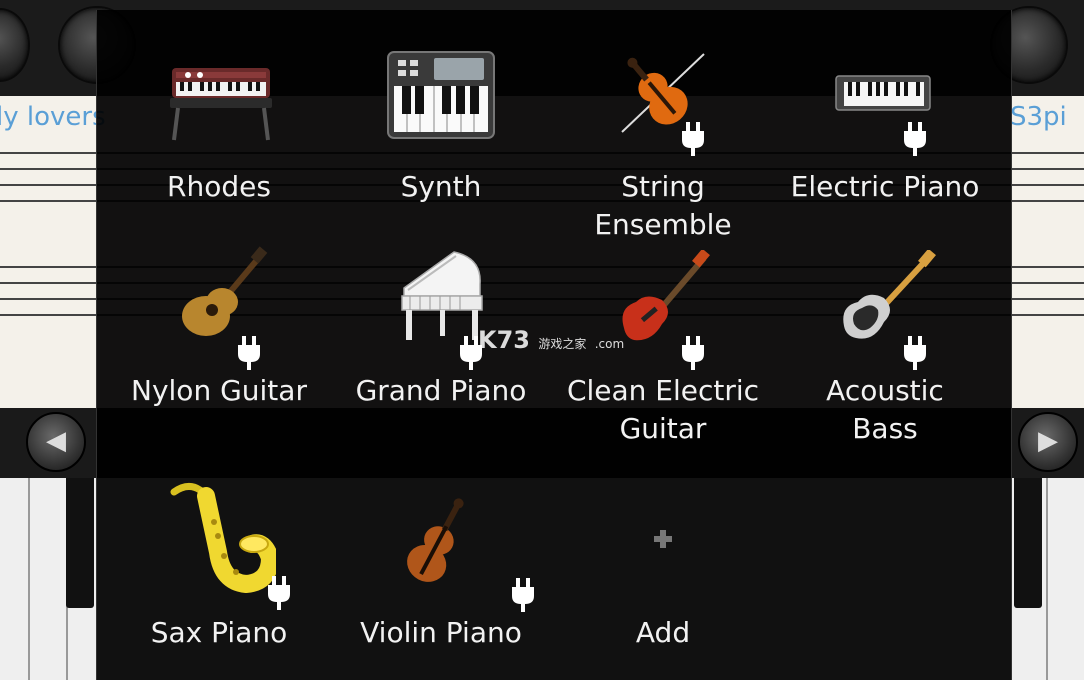 The height and width of the screenshot is (680, 1084). I want to click on instrument-tile-sax-piano: Sax Piano, so click(219, 575).